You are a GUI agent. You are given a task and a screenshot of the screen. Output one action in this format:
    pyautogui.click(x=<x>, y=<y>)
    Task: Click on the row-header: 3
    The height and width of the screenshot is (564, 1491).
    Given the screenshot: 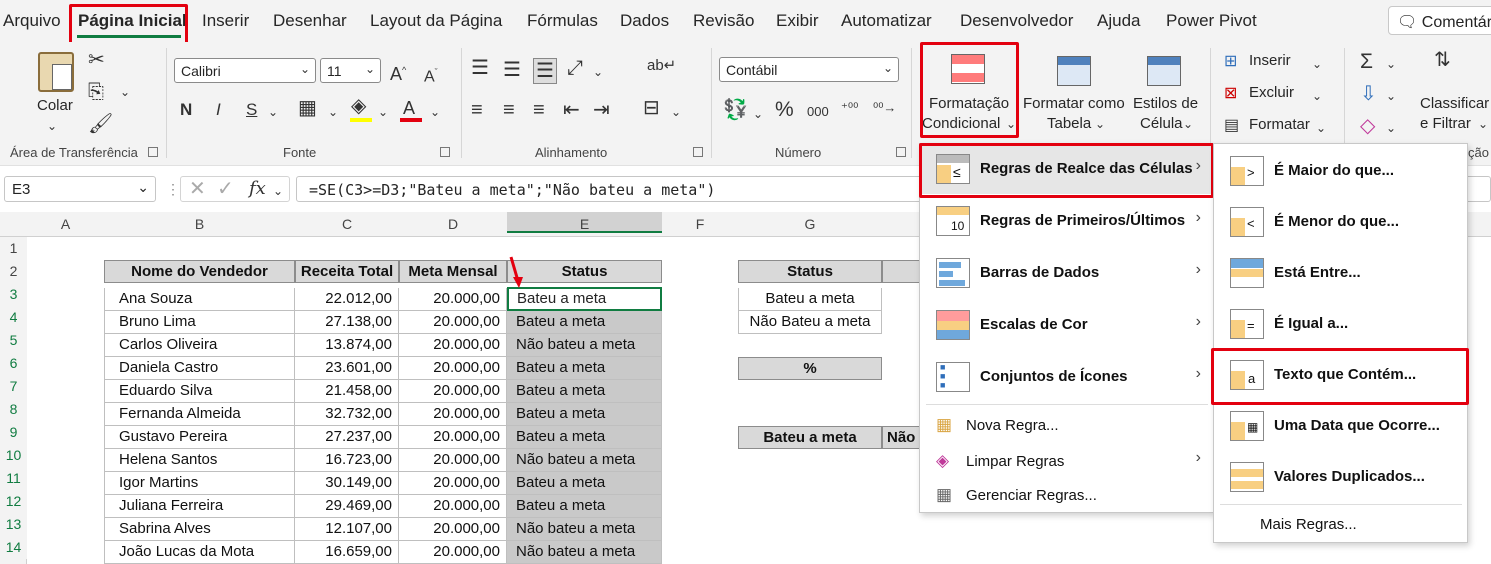 What is the action you would take?
    pyautogui.click(x=13, y=294)
    